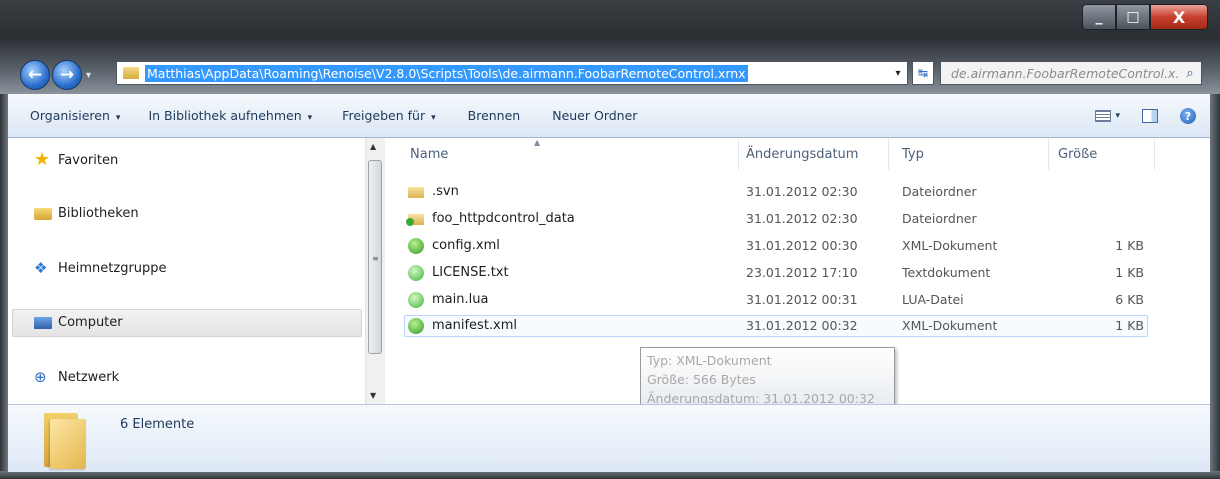  Describe the element at coordinates (609, 438) in the screenshot. I see `details-pane: 6 Elemente` at that location.